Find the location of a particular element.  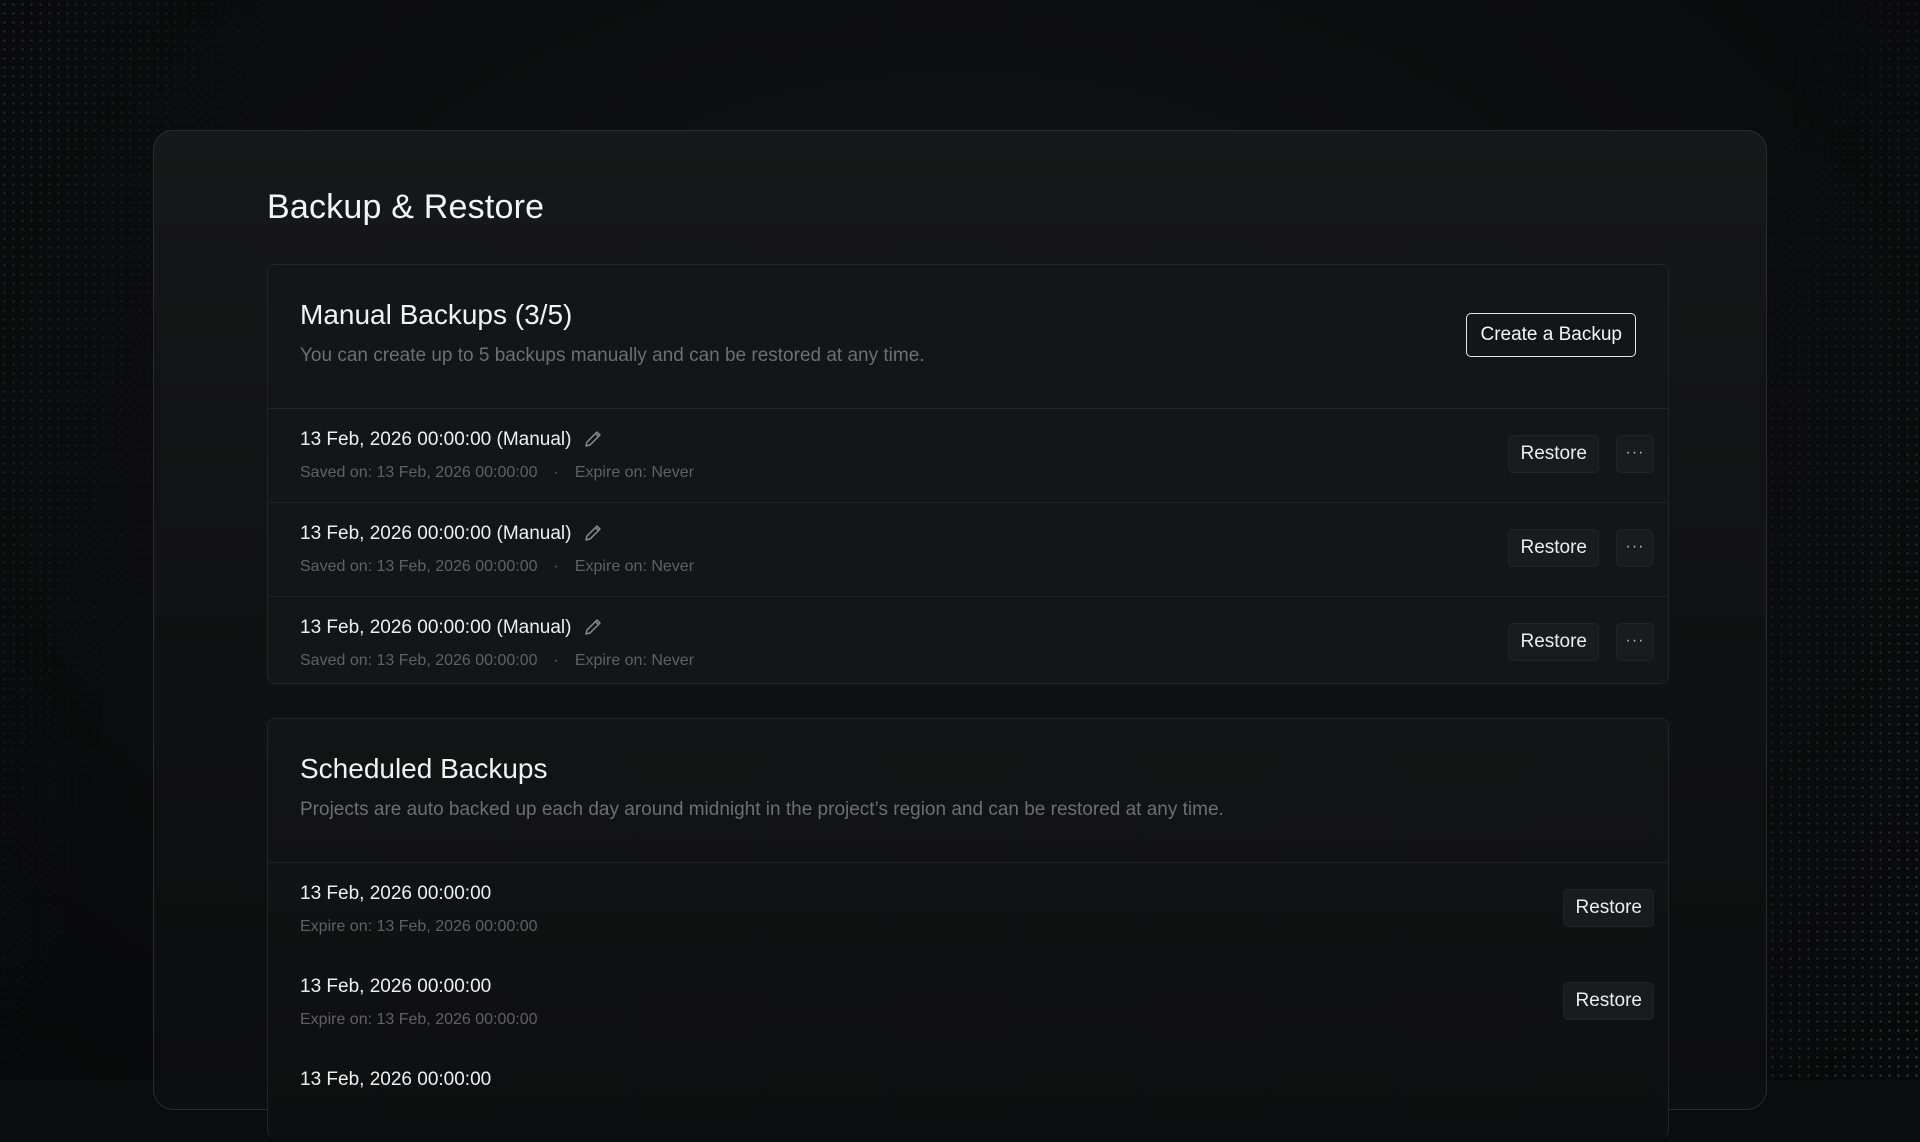

scheduled-backups-title: Scheduled Backups is located at coordinates (424, 769).